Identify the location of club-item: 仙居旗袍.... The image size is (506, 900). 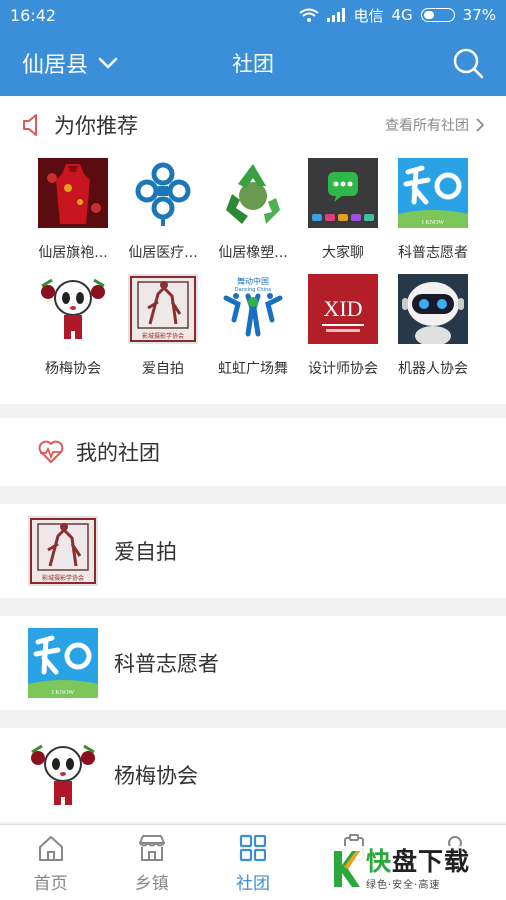
(73, 210).